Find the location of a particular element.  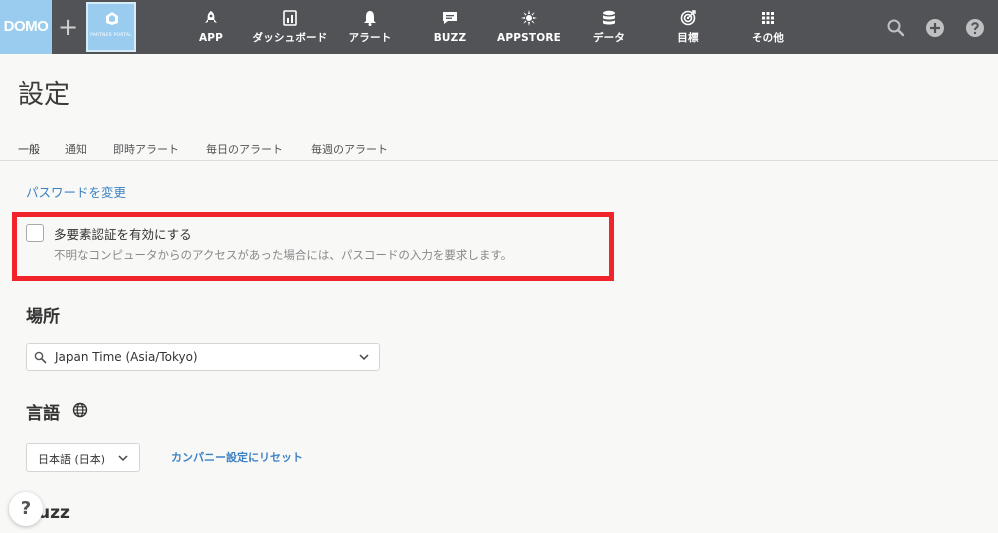

mfa-label: 多要素認証を有効にする is located at coordinates (123, 234).